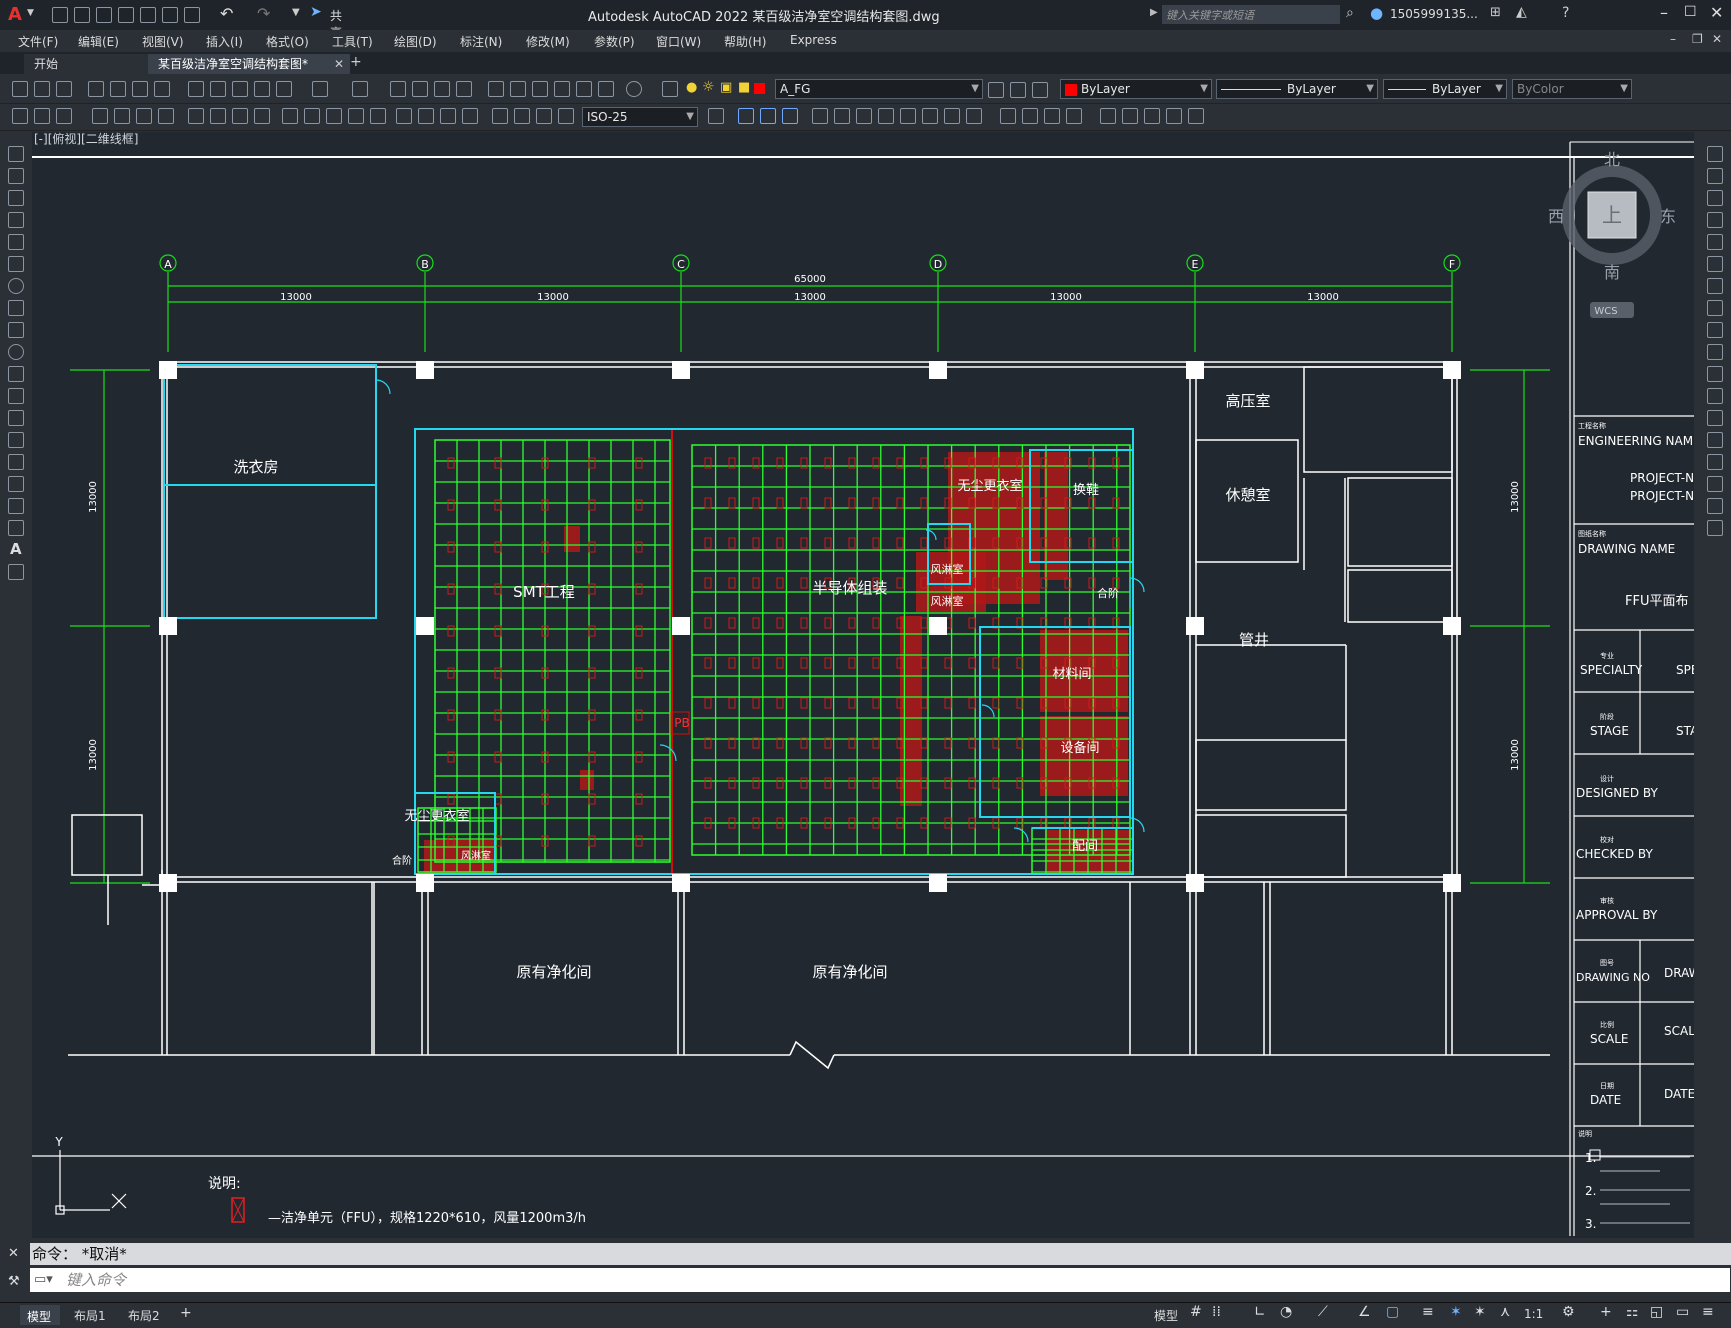  Describe the element at coordinates (240, 116) in the screenshot. I see `diameter-icon` at that location.